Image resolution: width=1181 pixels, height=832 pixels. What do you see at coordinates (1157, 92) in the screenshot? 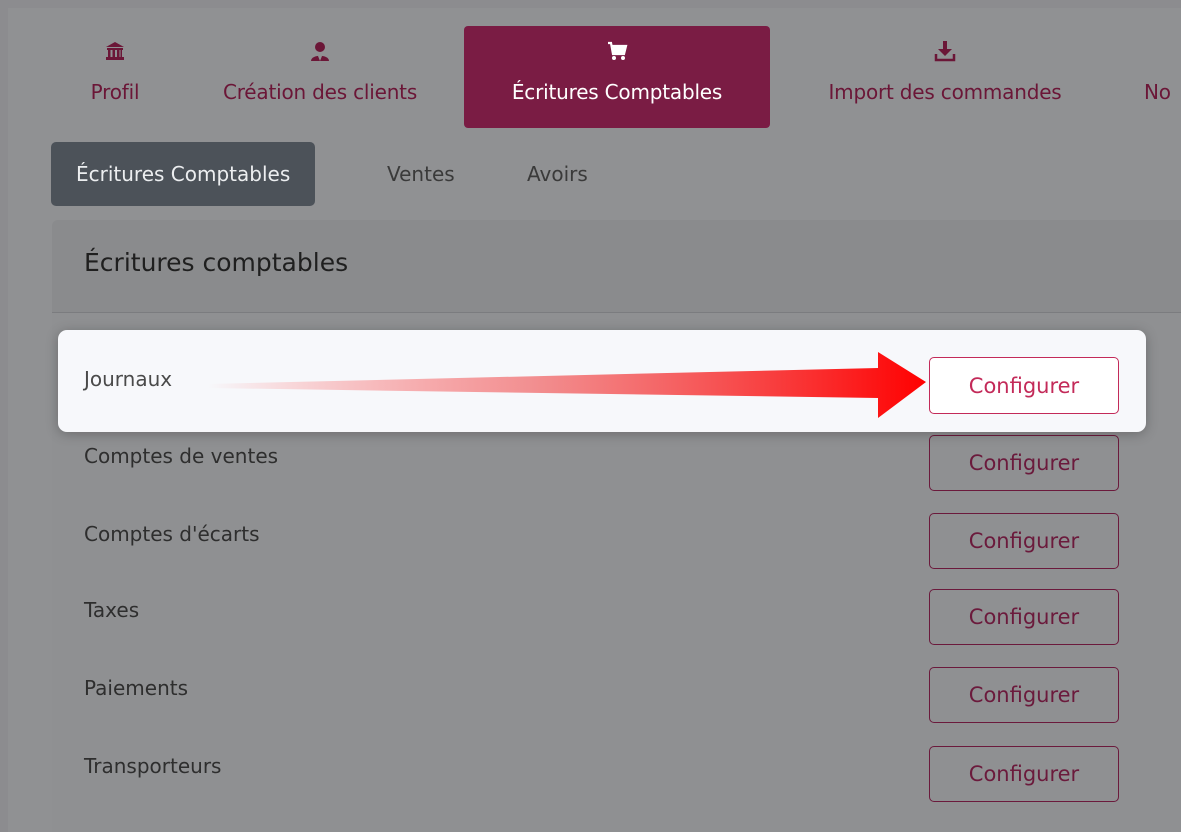
I see `nav-item-label: No` at bounding box center [1157, 92].